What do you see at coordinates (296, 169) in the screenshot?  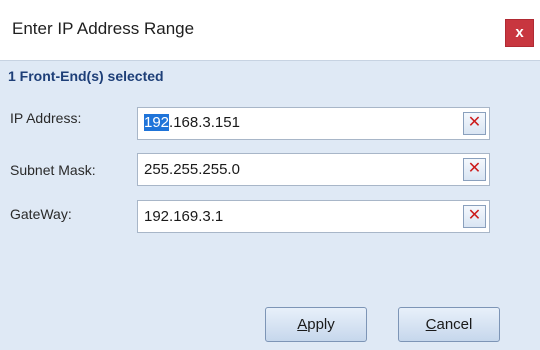 I see `subnet-mask-input` at bounding box center [296, 169].